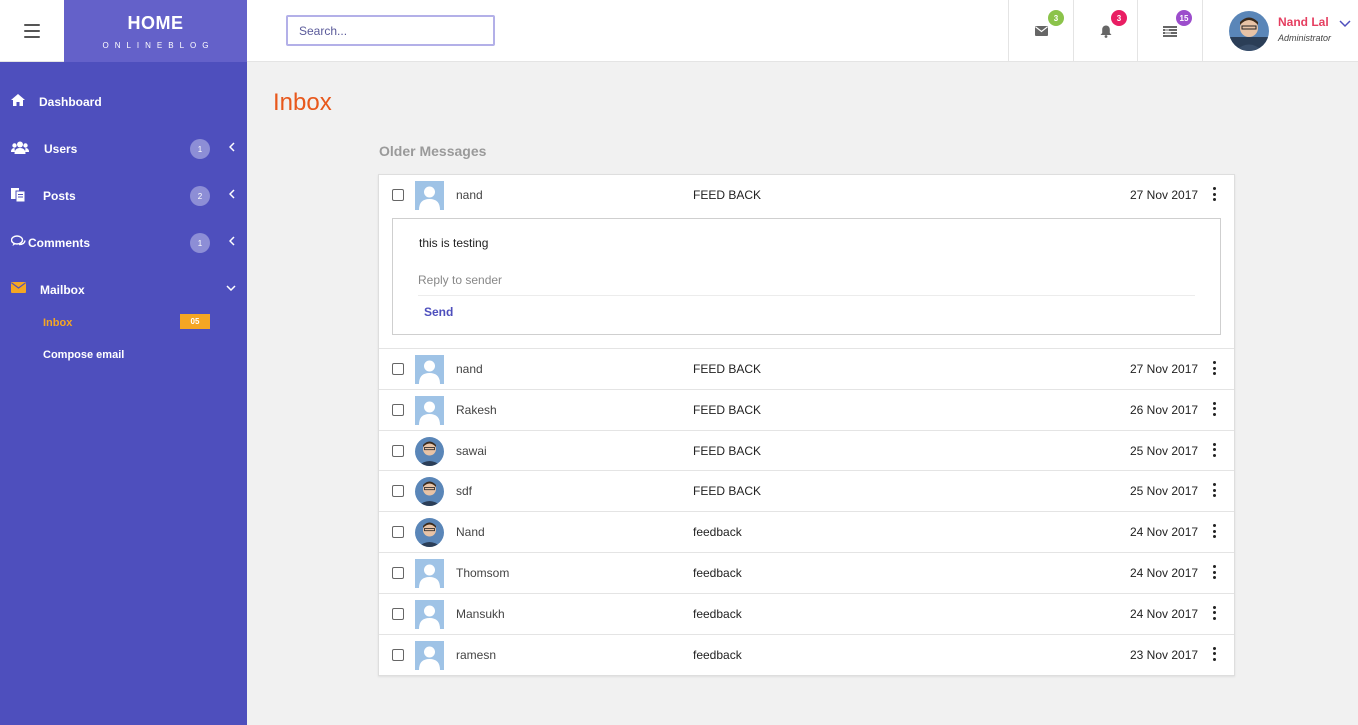 This screenshot has height=725, width=1358. Describe the element at coordinates (1164, 409) in the screenshot. I see `mail-date: 26 Nov 2017` at that location.